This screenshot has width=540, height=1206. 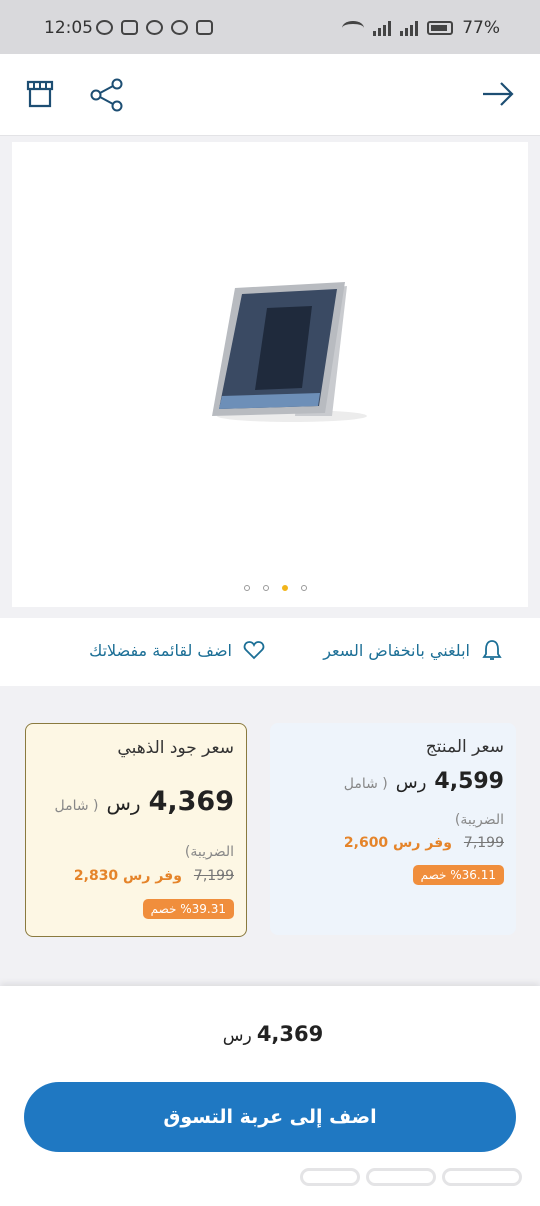 What do you see at coordinates (353, 28) in the screenshot?
I see `wifi-icon` at bounding box center [353, 28].